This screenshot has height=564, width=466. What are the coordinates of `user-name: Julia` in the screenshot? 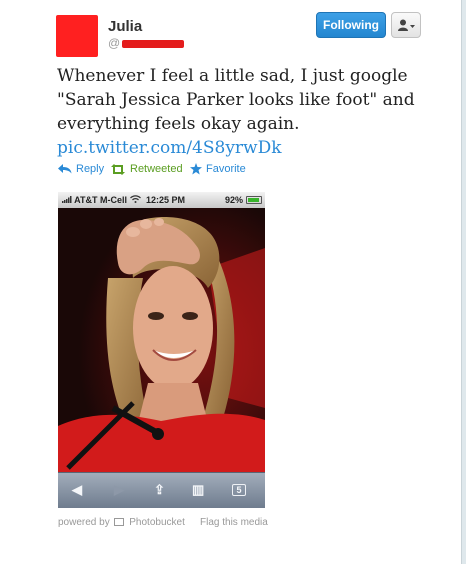 It's located at (125, 26).